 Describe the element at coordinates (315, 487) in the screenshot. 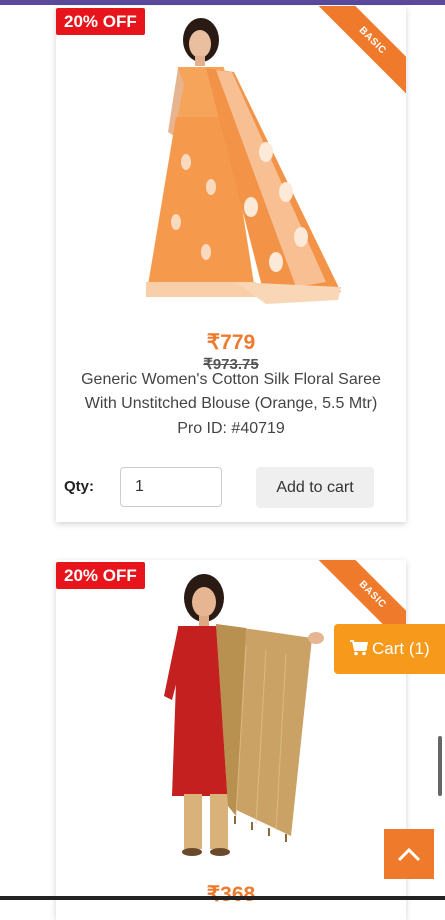

I see `add-to-cart-button: Add to cart` at that location.